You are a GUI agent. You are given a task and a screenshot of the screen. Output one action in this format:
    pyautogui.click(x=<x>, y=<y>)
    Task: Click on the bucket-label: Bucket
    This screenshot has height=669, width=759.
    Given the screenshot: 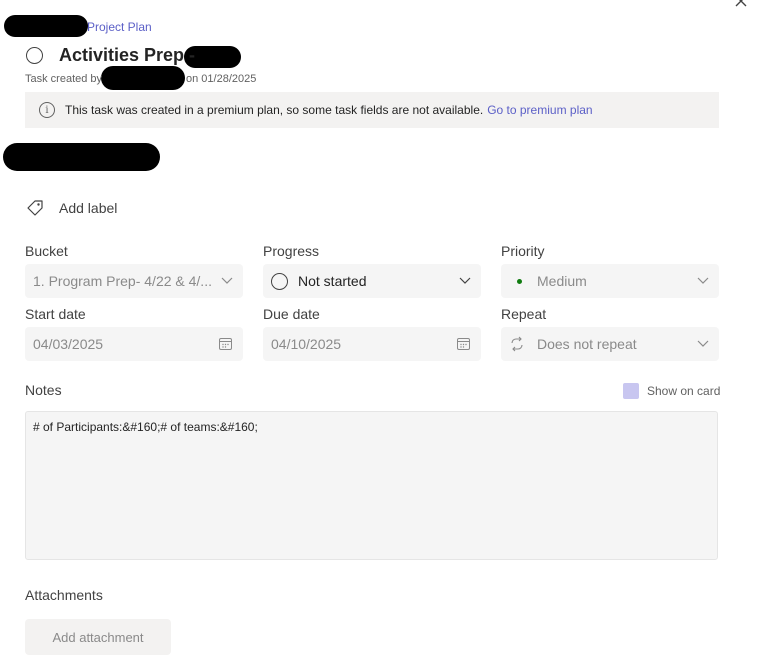 What is the action you would take?
    pyautogui.click(x=46, y=251)
    